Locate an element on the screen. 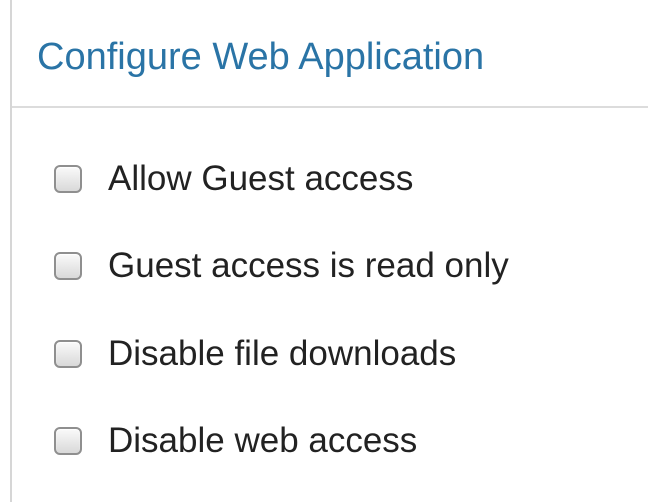 The height and width of the screenshot is (502, 648). disable-file-downloads-checkbox is located at coordinates (68, 354).